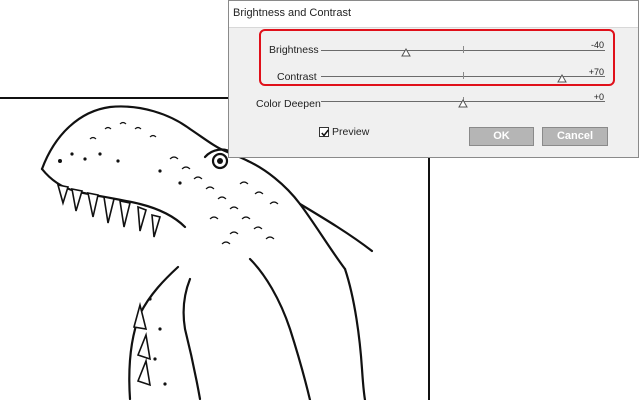 This screenshot has width=640, height=400. I want to click on brightness-label: Brightness, so click(294, 50).